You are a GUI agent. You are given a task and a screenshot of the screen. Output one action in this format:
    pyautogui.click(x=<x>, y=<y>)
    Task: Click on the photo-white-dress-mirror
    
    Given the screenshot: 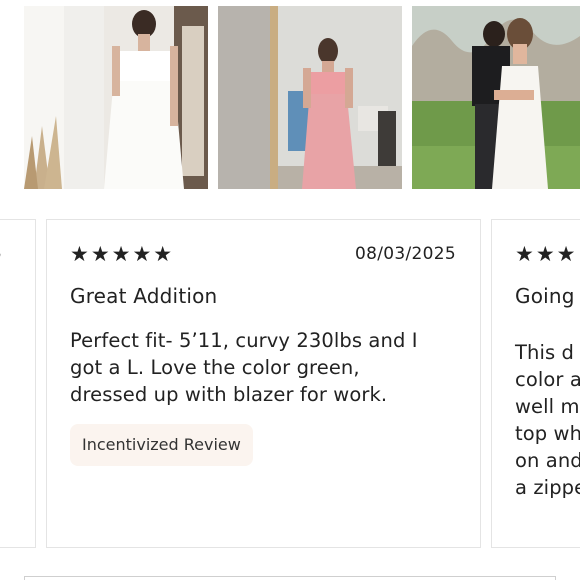 What is the action you would take?
    pyautogui.click(x=116, y=97)
    